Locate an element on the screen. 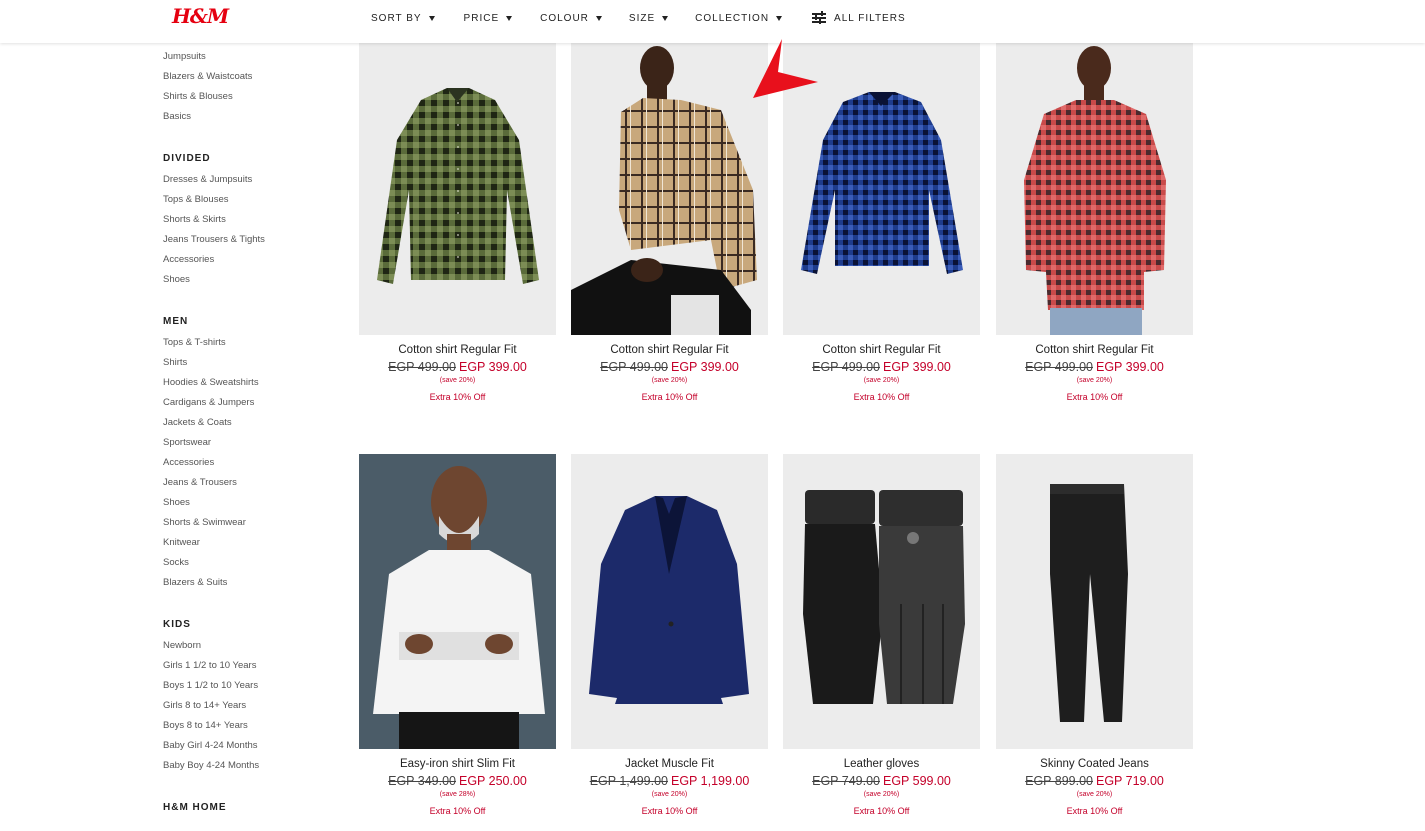 The image size is (1425, 831). size-dropdown: SIZE is located at coordinates (648, 18).